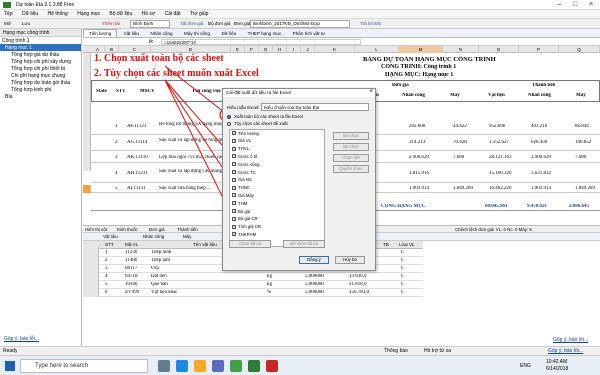 The image size is (600, 375). Describe the element at coordinates (254, 366) in the screenshot. I see `excel-icon` at that location.